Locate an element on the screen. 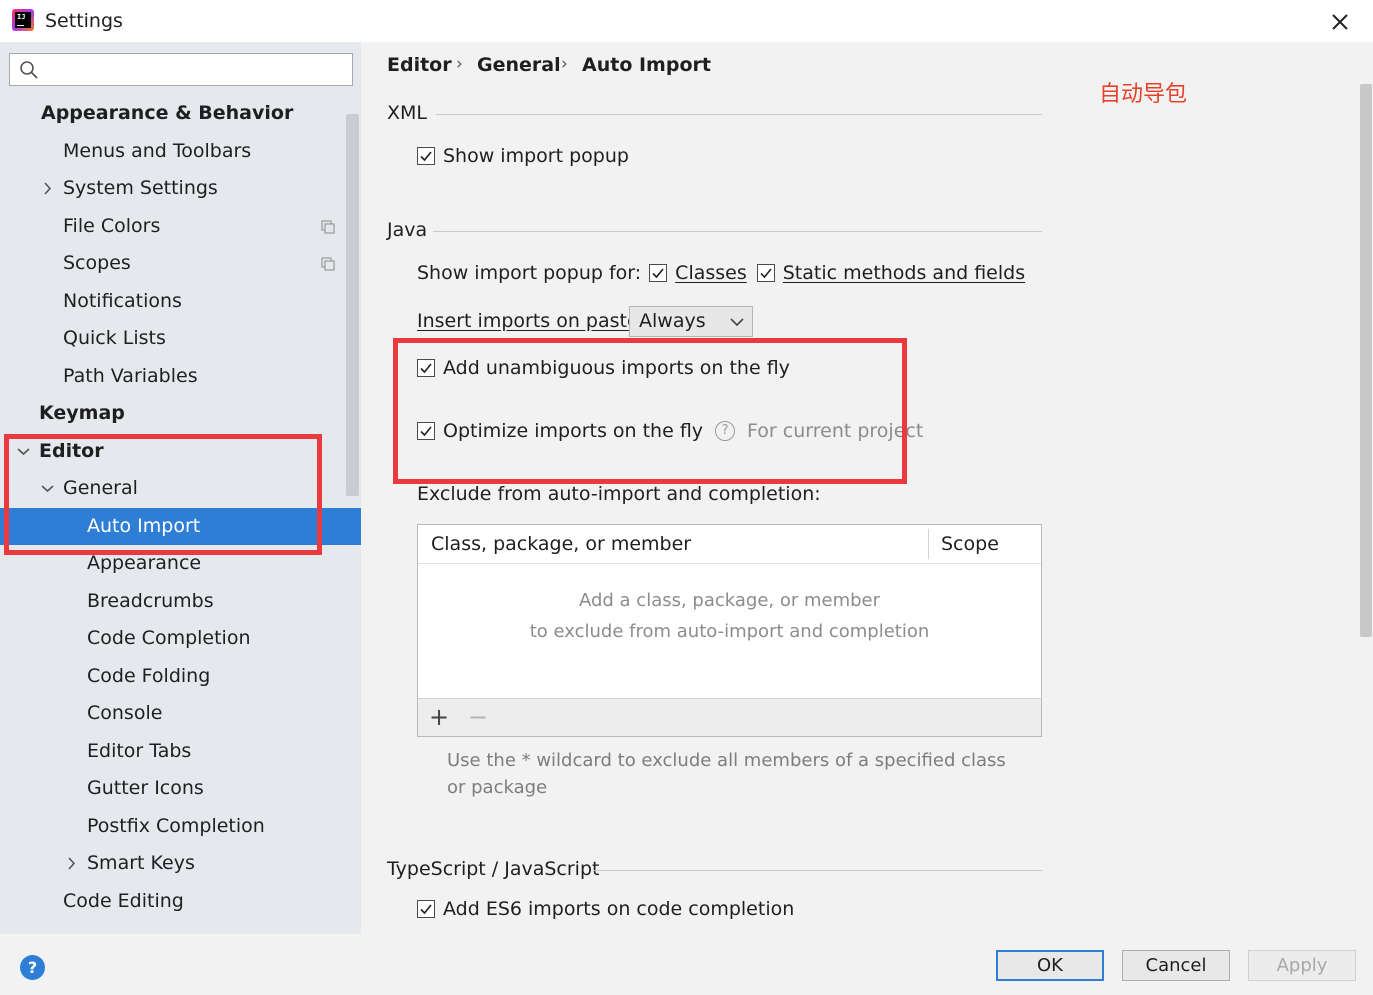 This screenshot has height=995, width=1373. insert-on-paste-label: Insert imports on paste: is located at coordinates (531, 321).